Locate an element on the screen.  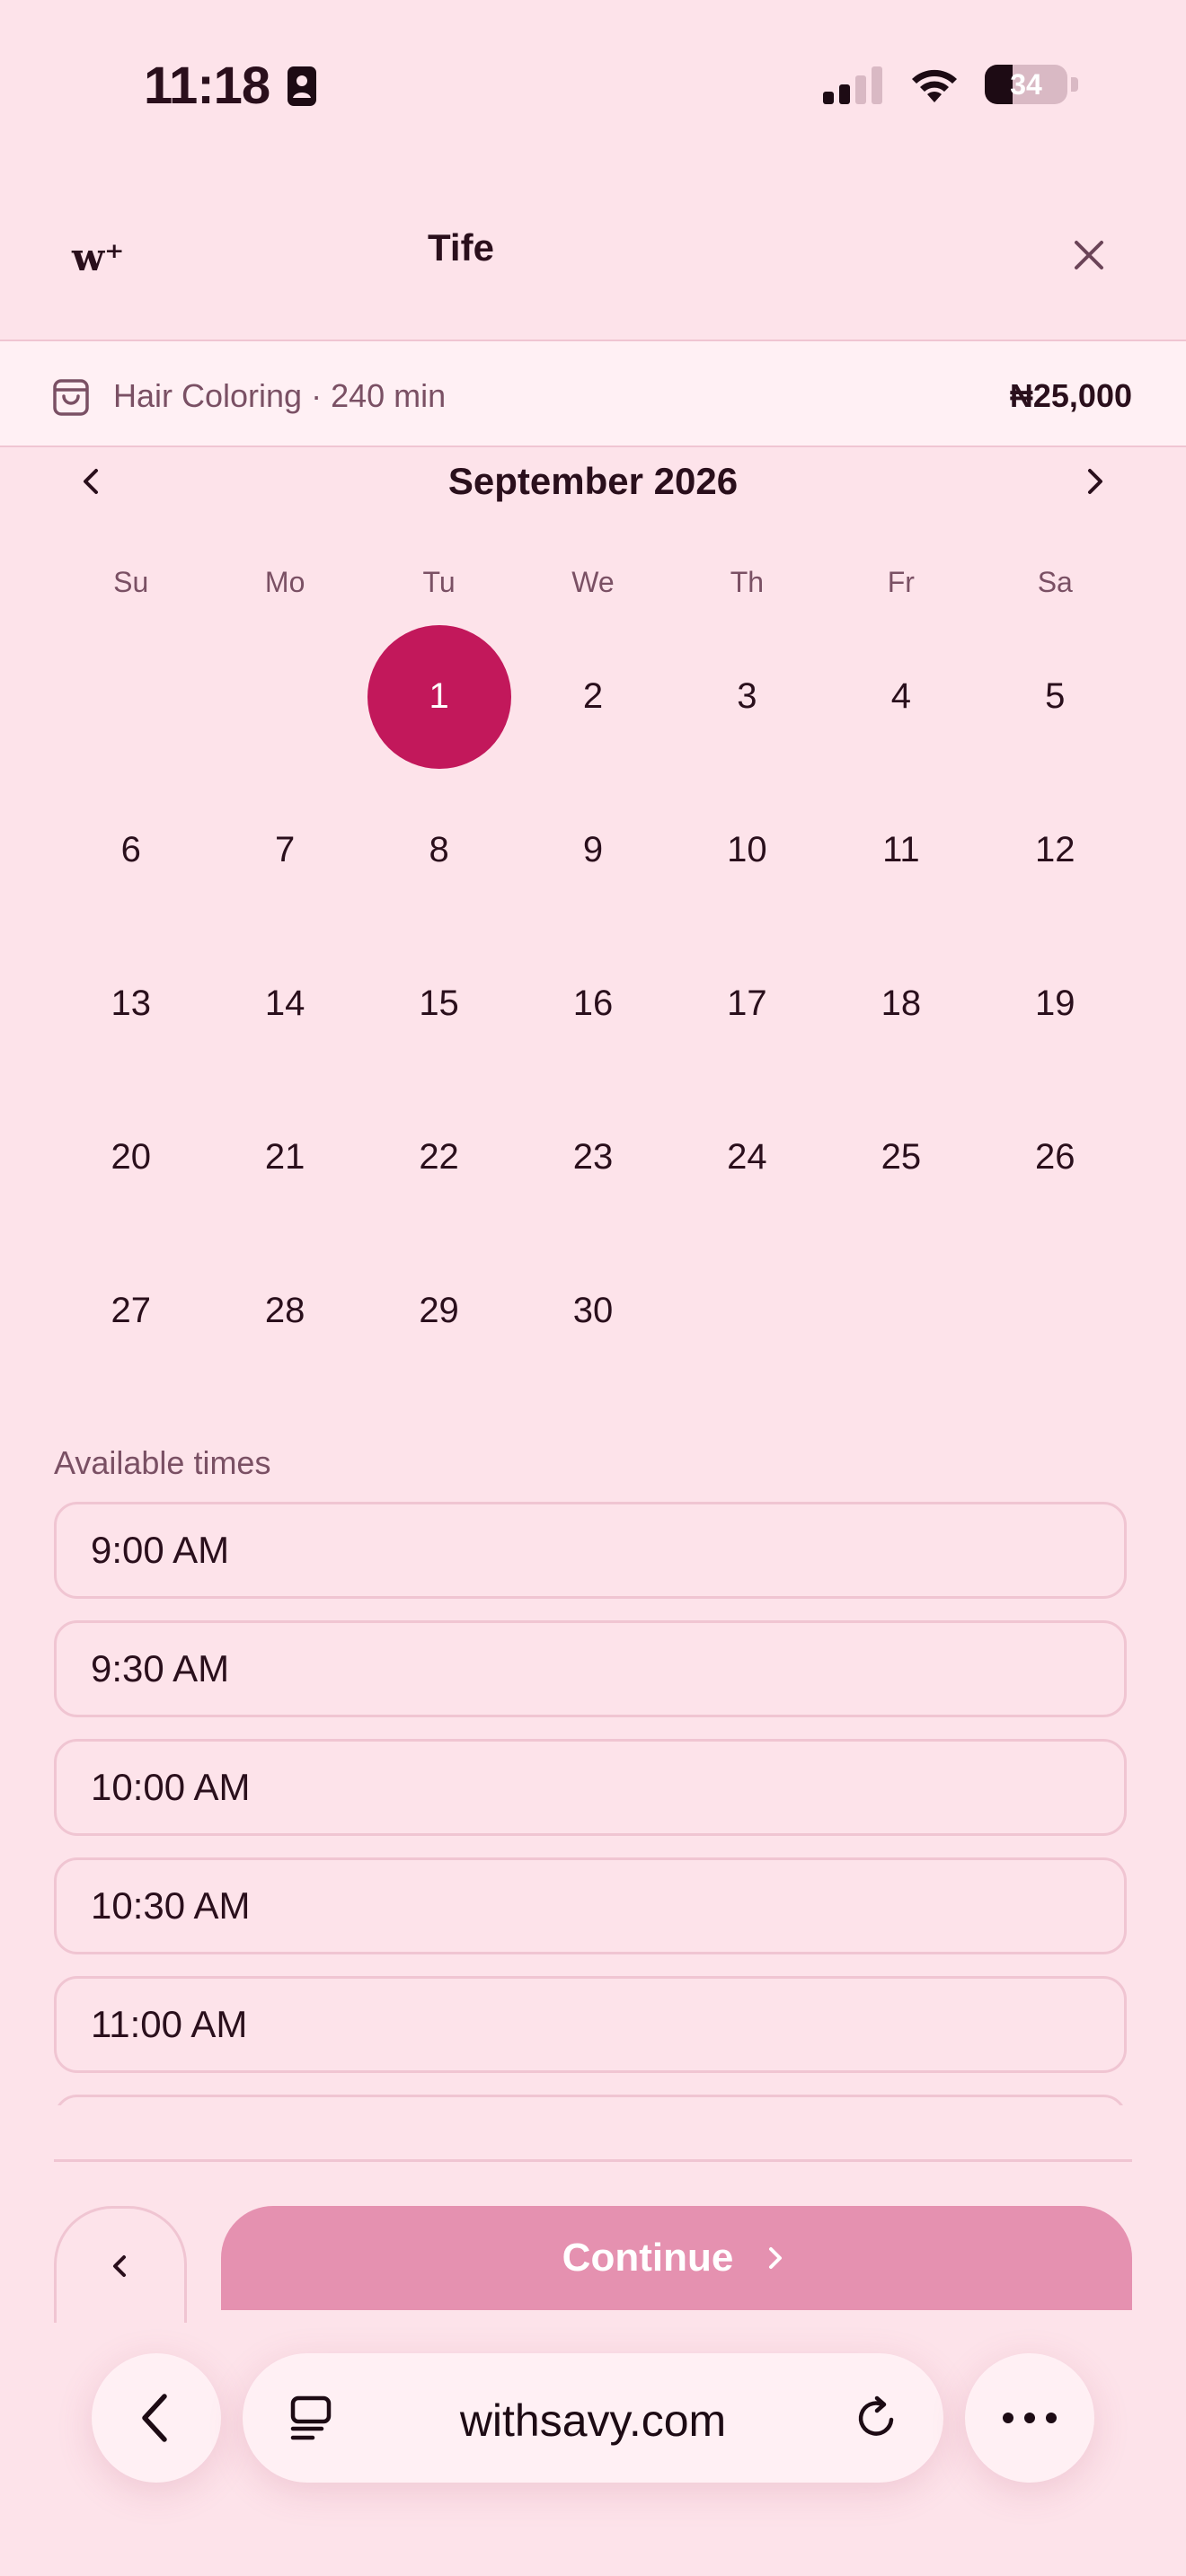
calendar-day-selected: 1 is located at coordinates (439, 696).